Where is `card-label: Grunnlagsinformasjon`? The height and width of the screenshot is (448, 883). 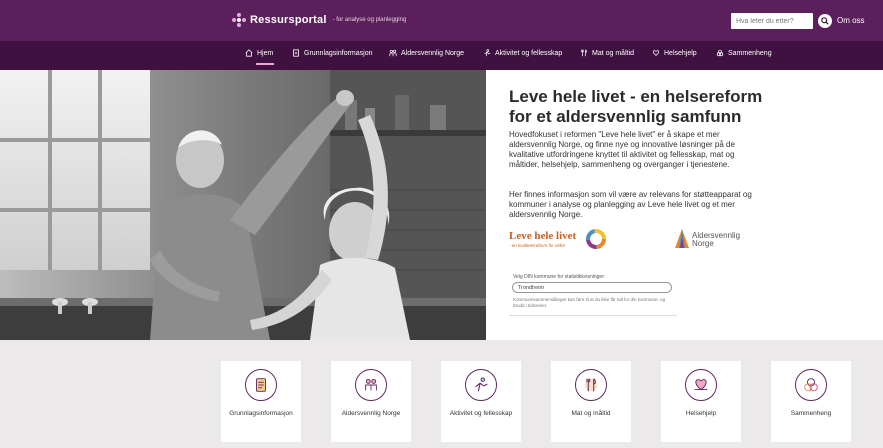 card-label: Grunnlagsinformasjon is located at coordinates (261, 413).